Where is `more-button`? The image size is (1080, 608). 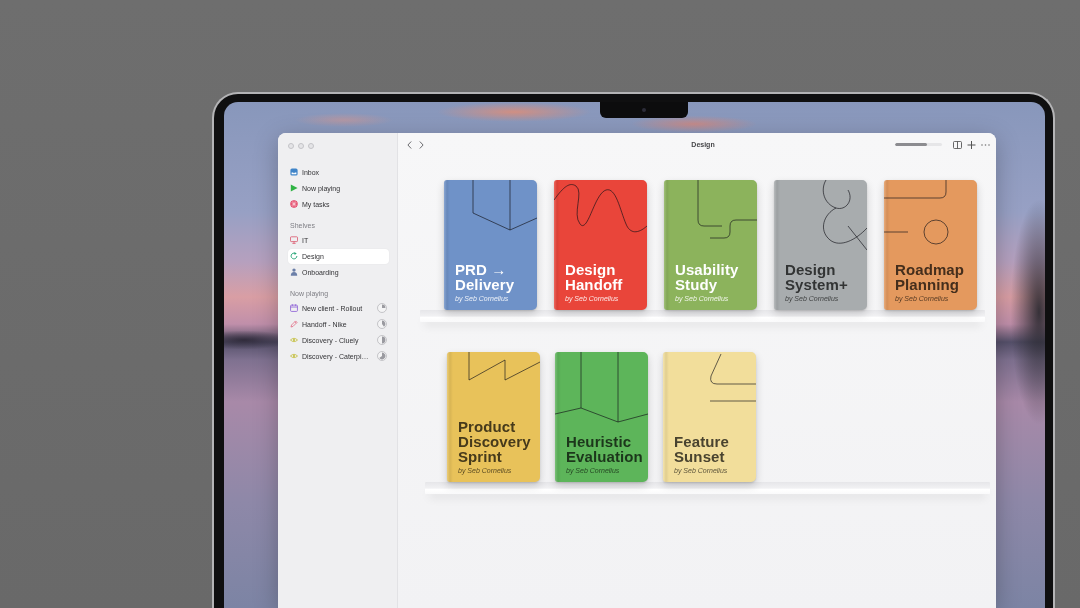 more-button is located at coordinates (985, 144).